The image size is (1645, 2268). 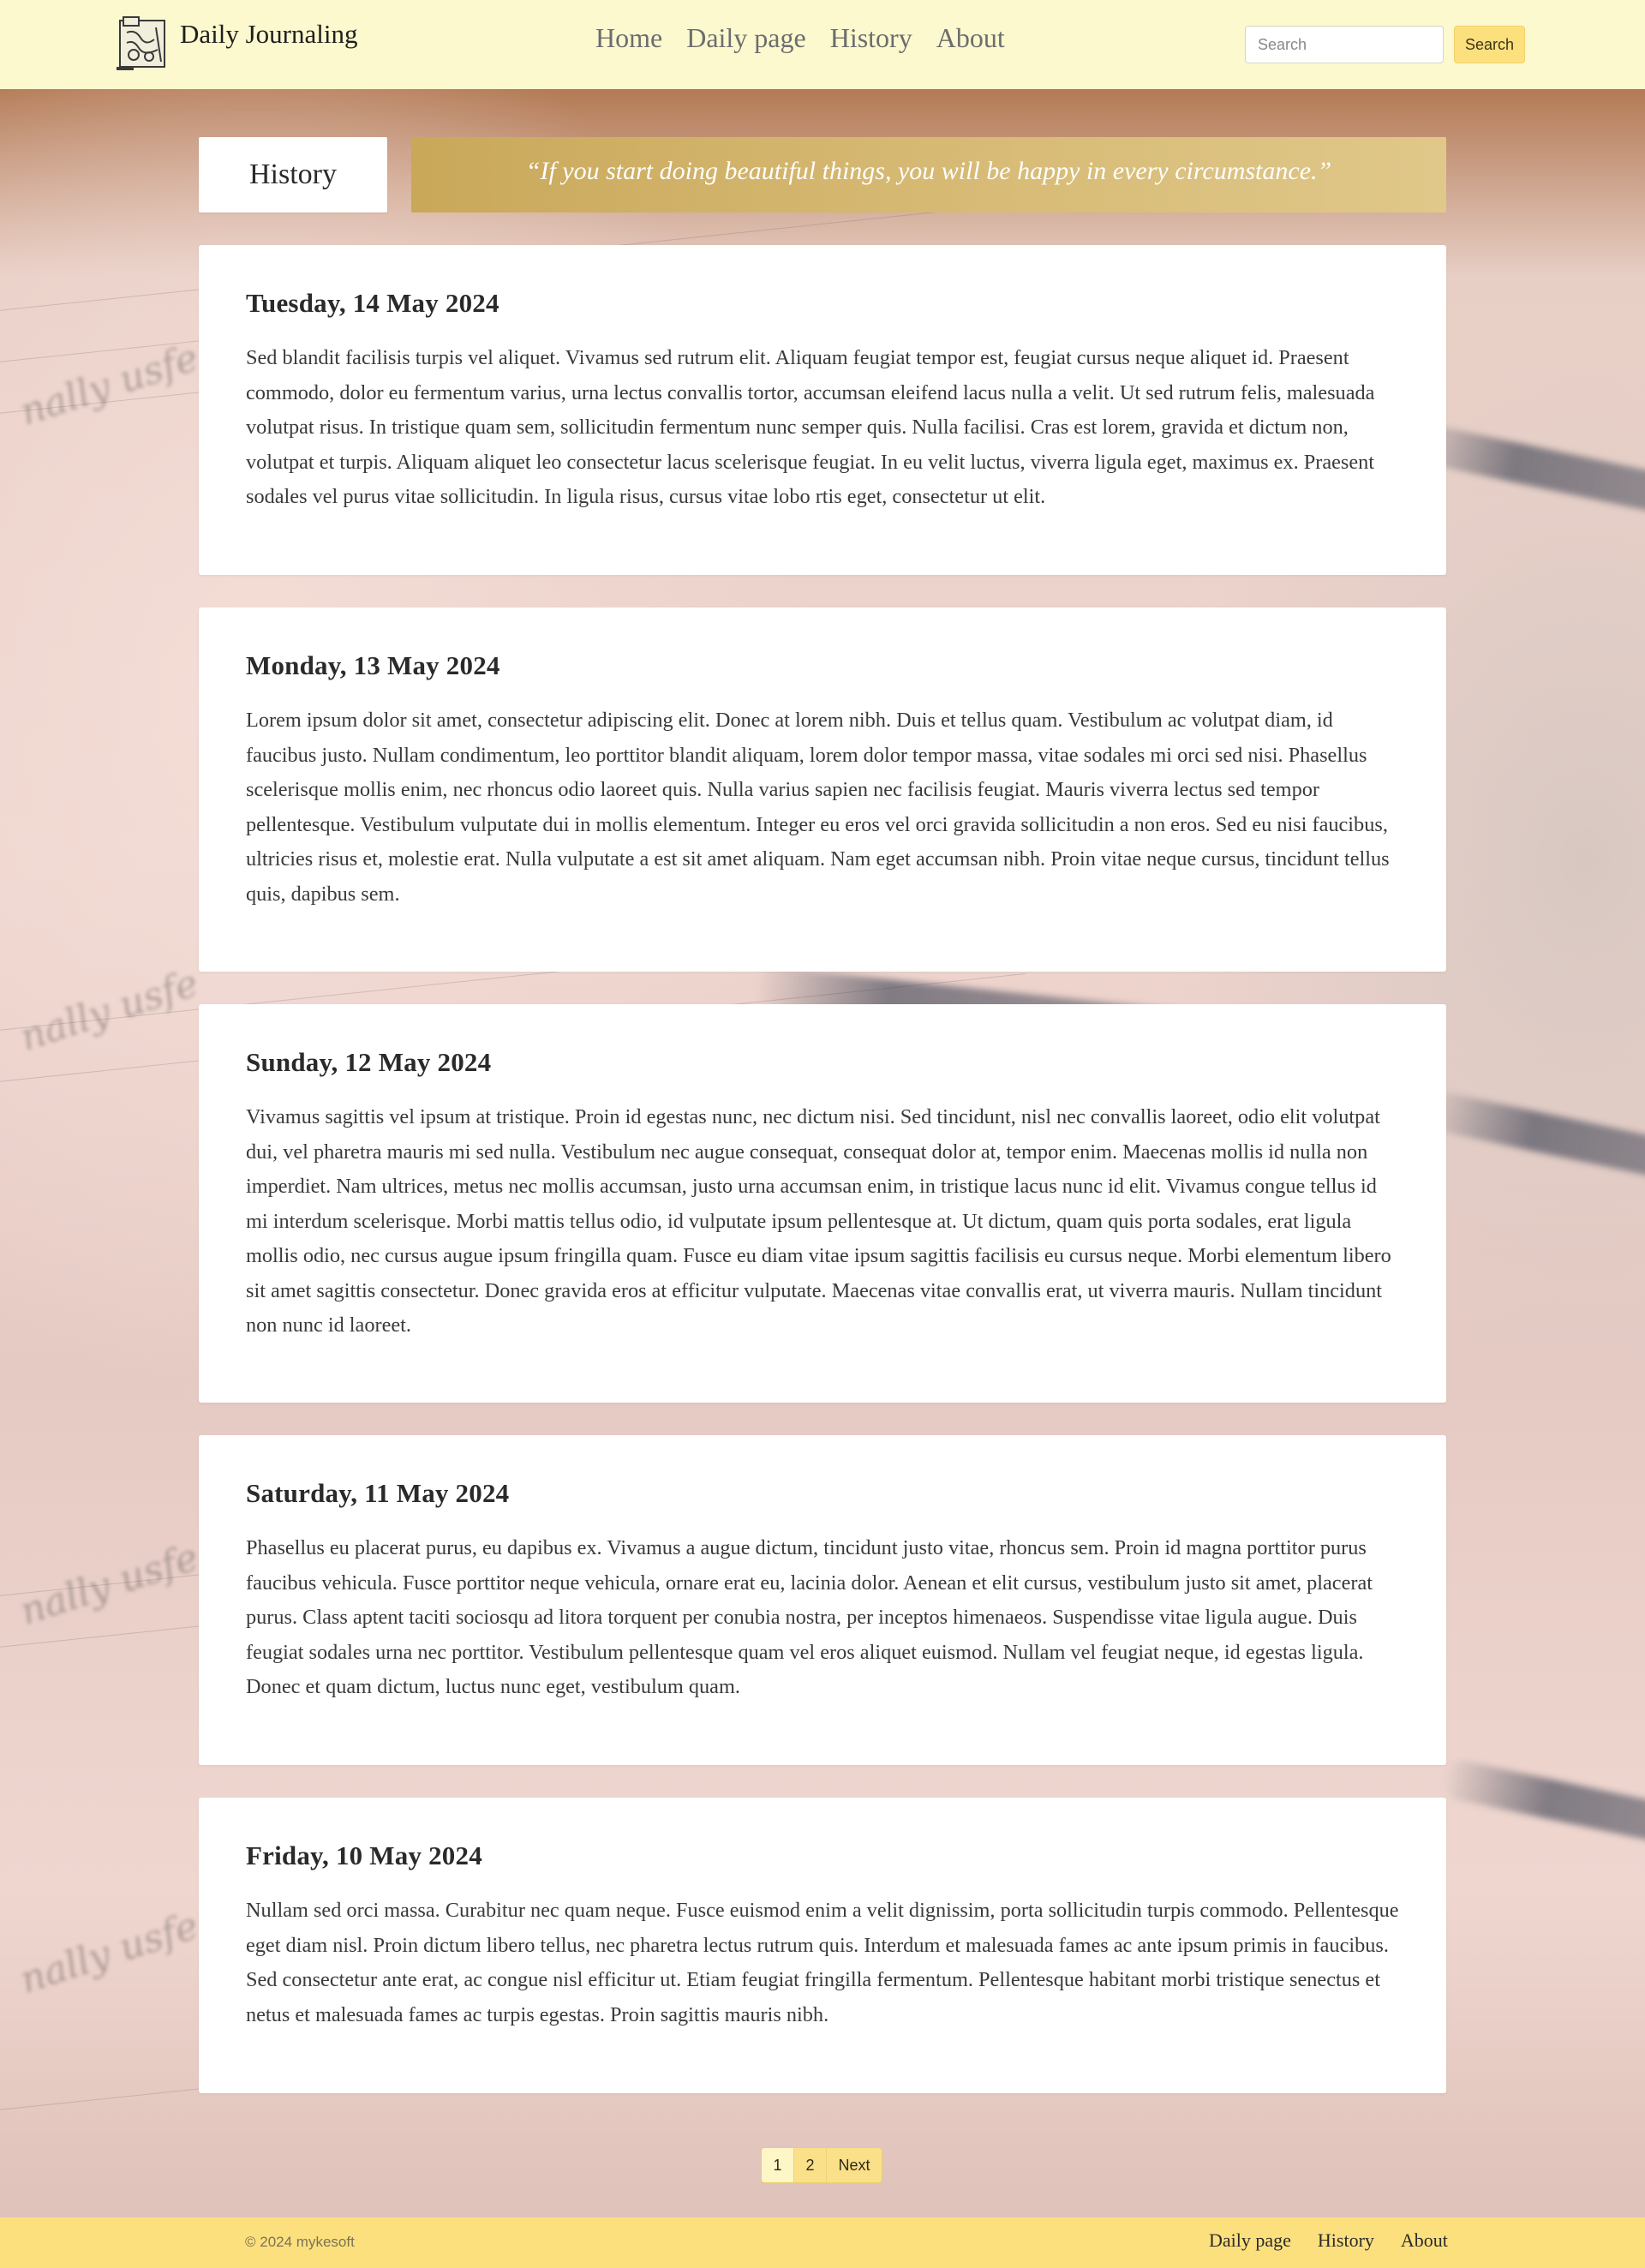 What do you see at coordinates (300, 2242) in the screenshot?
I see `copyright: © 2024 mykesoft` at bounding box center [300, 2242].